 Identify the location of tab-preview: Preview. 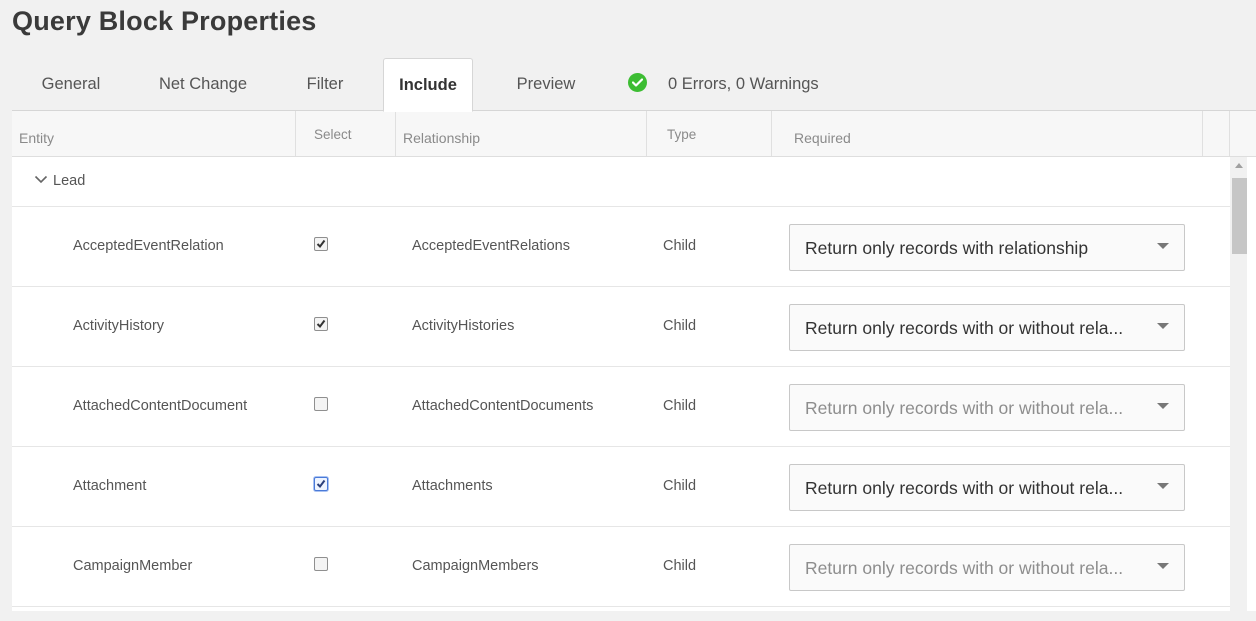
(546, 84).